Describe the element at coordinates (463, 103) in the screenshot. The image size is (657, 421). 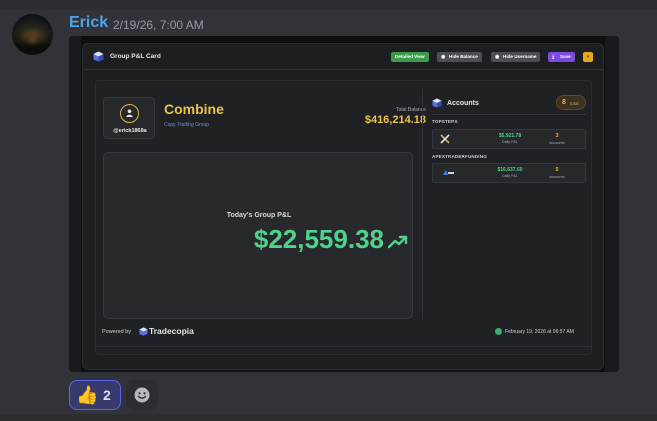
I see `accounts-title: Accounts` at that location.